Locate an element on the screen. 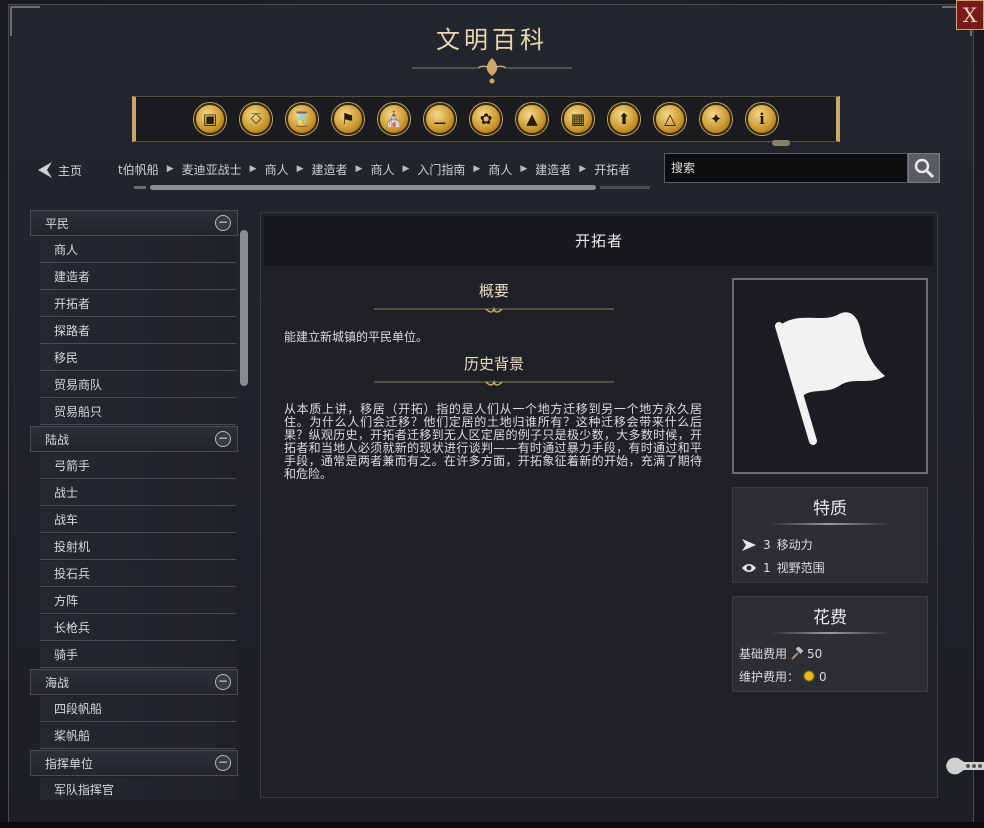  sidebar-section-land: 陆战 − is located at coordinates (134, 439).